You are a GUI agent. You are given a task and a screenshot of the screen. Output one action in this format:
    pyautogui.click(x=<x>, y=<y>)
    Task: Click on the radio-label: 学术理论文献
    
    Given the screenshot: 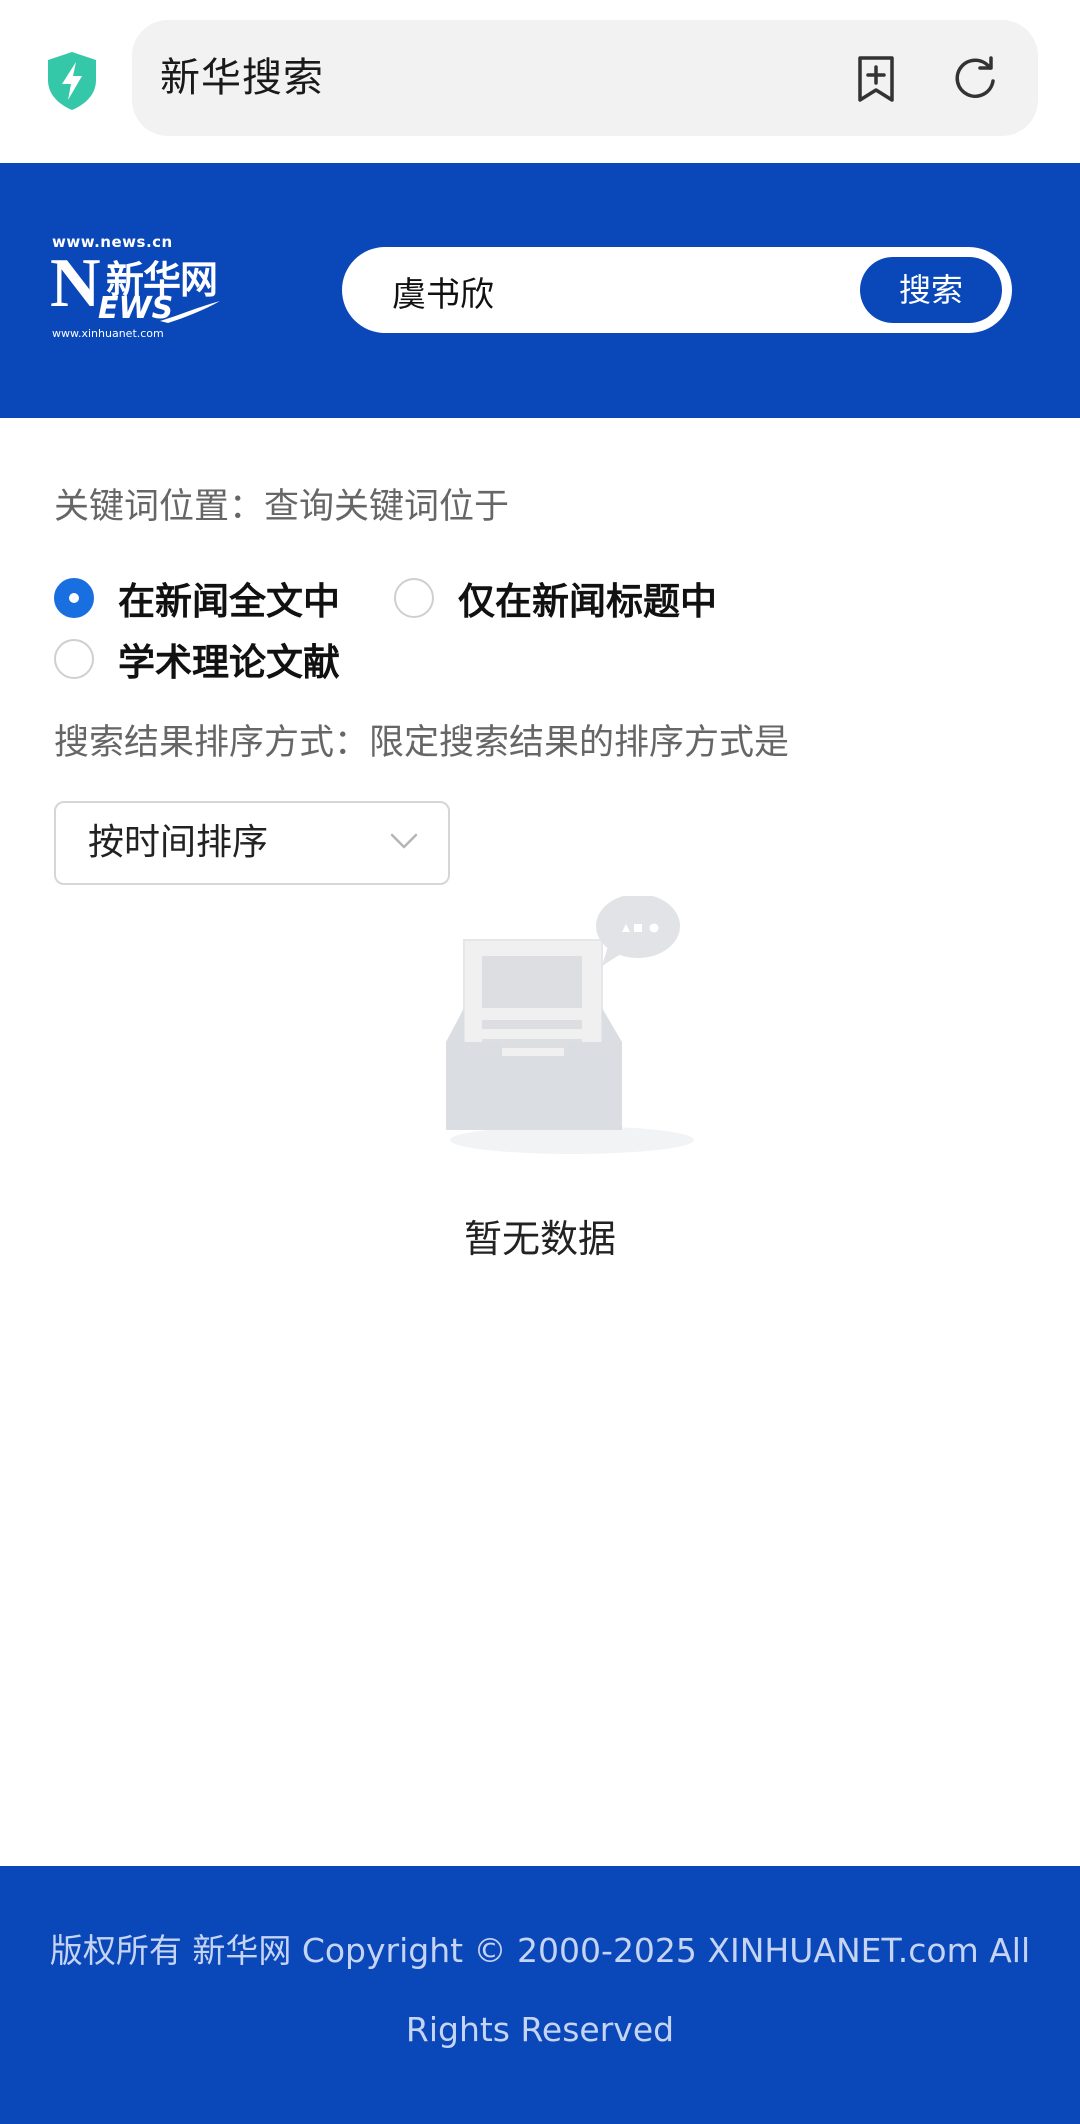 What is the action you would take?
    pyautogui.click(x=229, y=662)
    